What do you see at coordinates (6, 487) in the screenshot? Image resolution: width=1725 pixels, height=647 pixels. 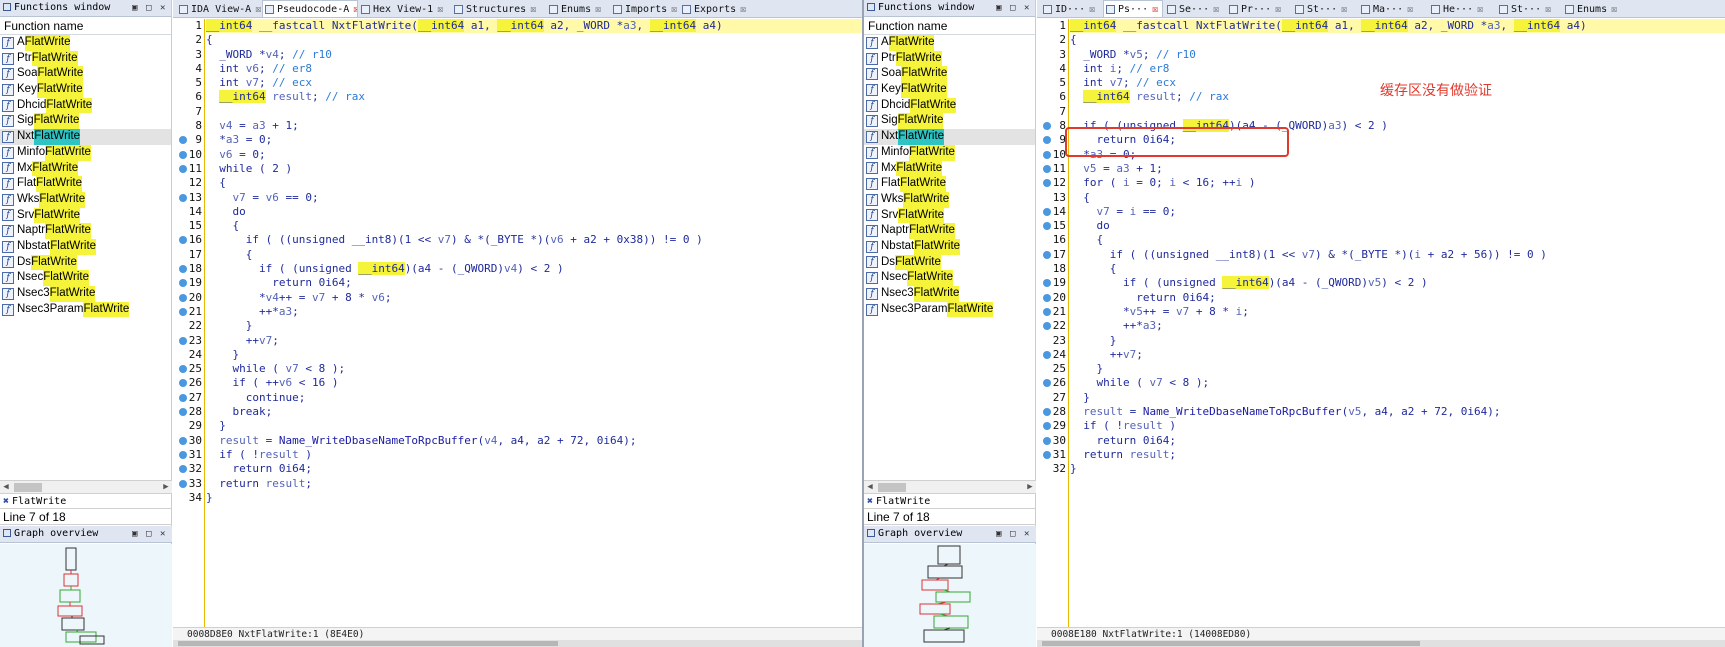 I see `scroll-left-icon: ◀` at bounding box center [6, 487].